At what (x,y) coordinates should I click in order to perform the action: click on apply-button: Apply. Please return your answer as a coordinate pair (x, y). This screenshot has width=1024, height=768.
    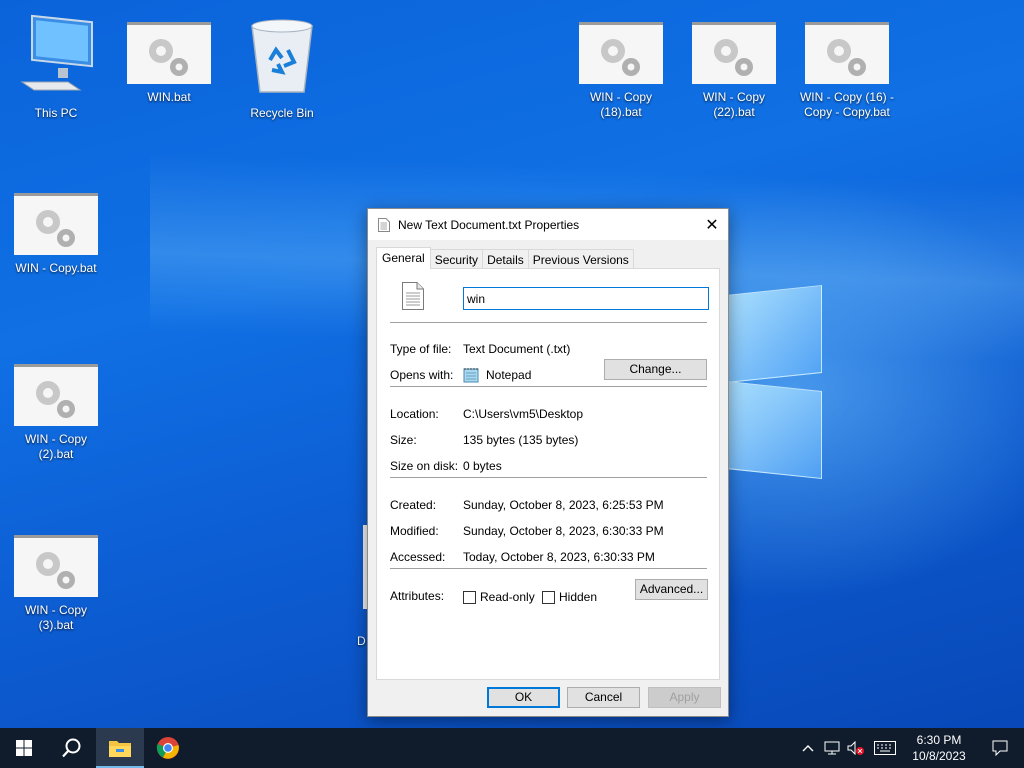
    Looking at the image, I should click on (684, 697).